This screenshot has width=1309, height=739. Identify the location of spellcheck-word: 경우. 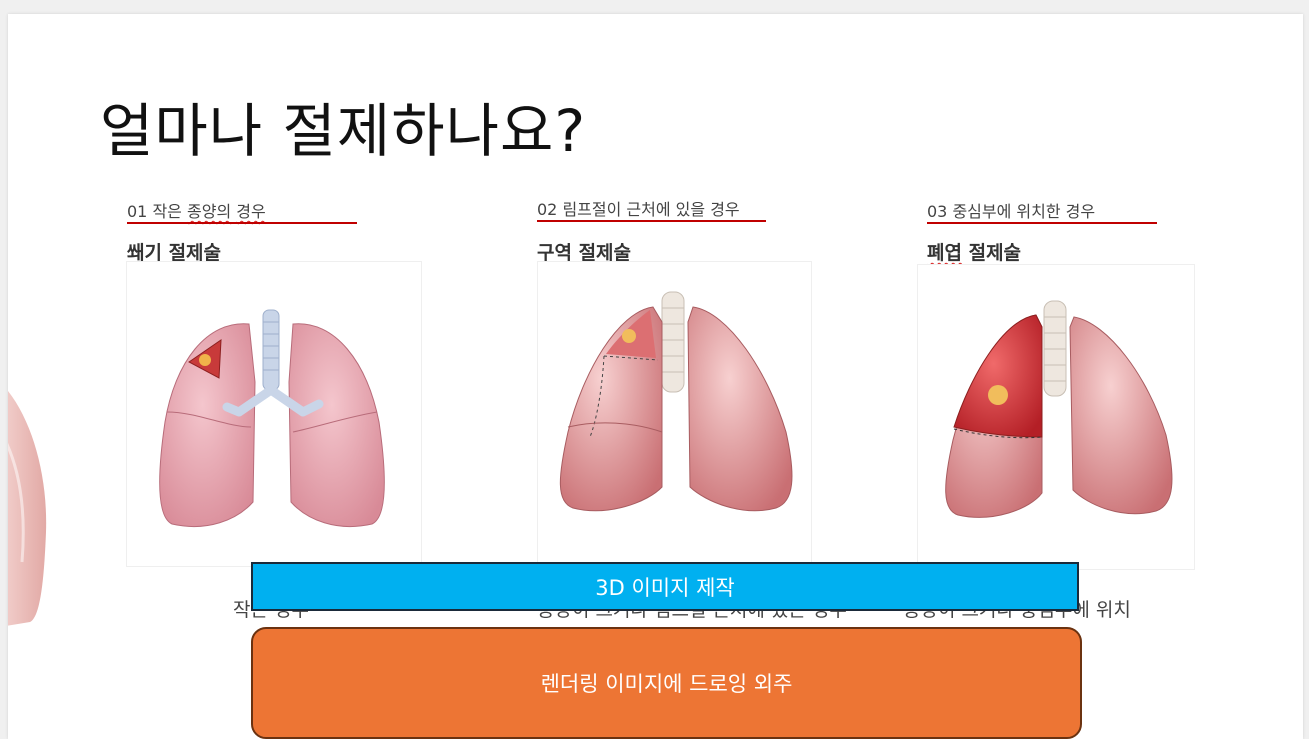
(251, 211).